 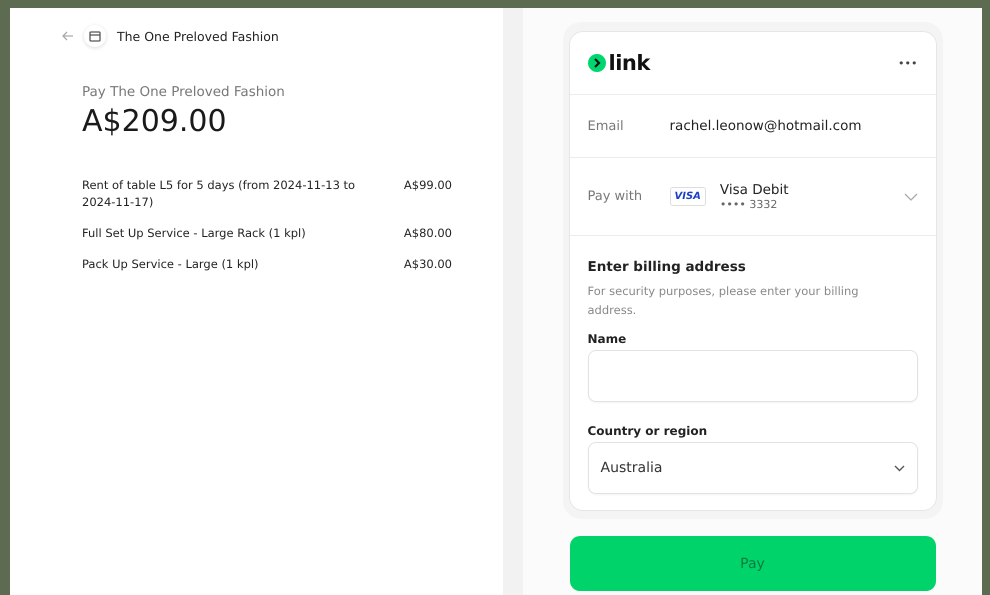 I want to click on item-description: Rent of table L5 for 5 days (from 2024-11-13 to 2024-11-17), so click(x=219, y=194).